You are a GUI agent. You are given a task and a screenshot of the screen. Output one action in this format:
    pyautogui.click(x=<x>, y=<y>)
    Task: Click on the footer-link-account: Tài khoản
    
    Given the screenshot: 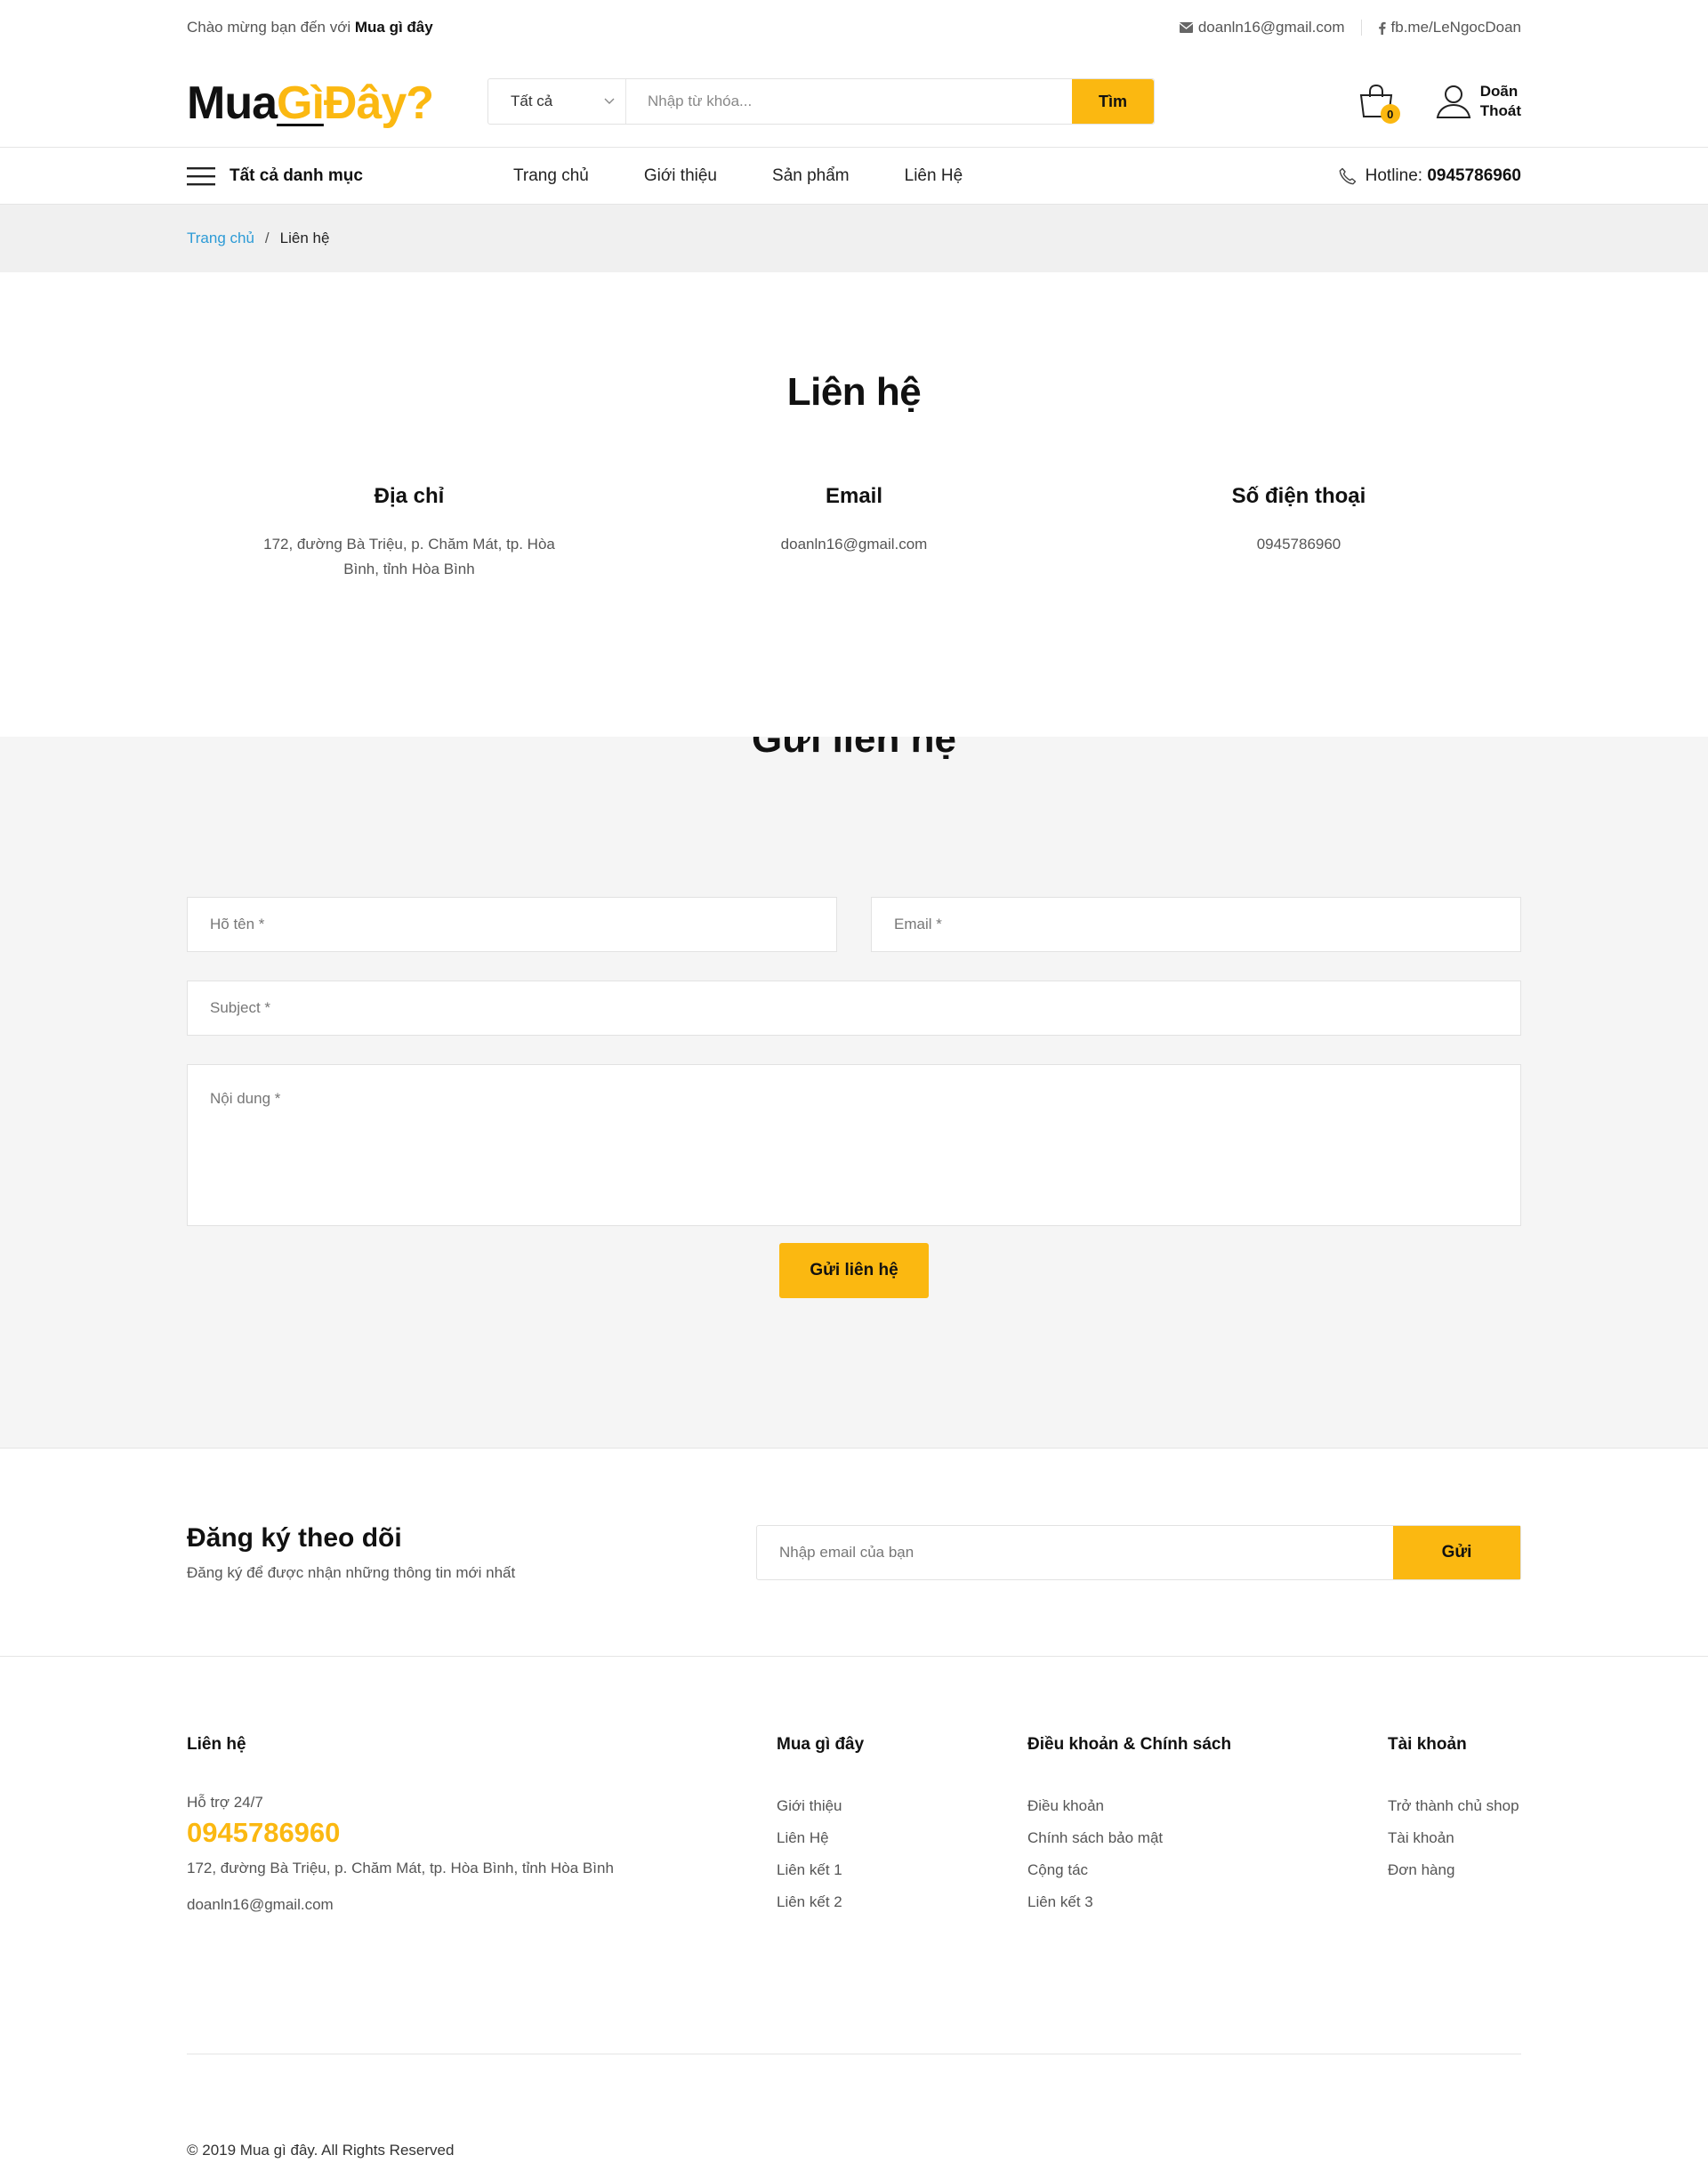 What is the action you would take?
    pyautogui.click(x=1454, y=1837)
    